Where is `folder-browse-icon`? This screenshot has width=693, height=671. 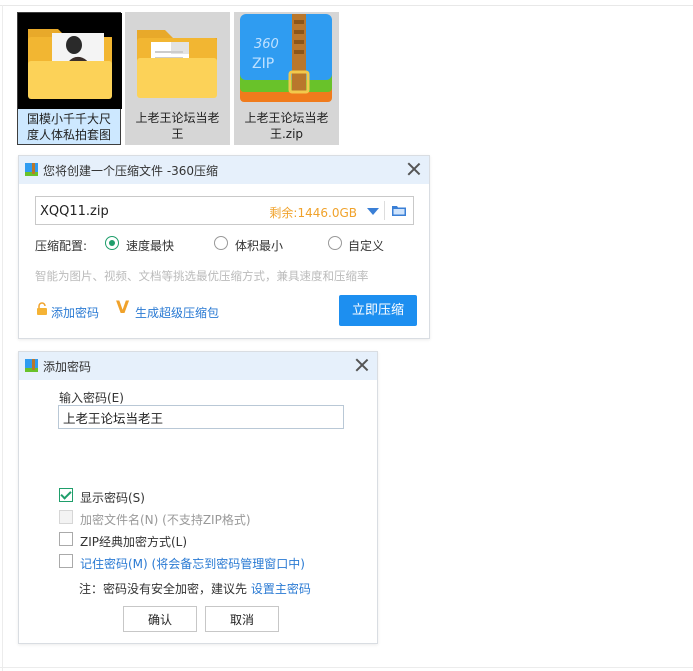 folder-browse-icon is located at coordinates (399, 210).